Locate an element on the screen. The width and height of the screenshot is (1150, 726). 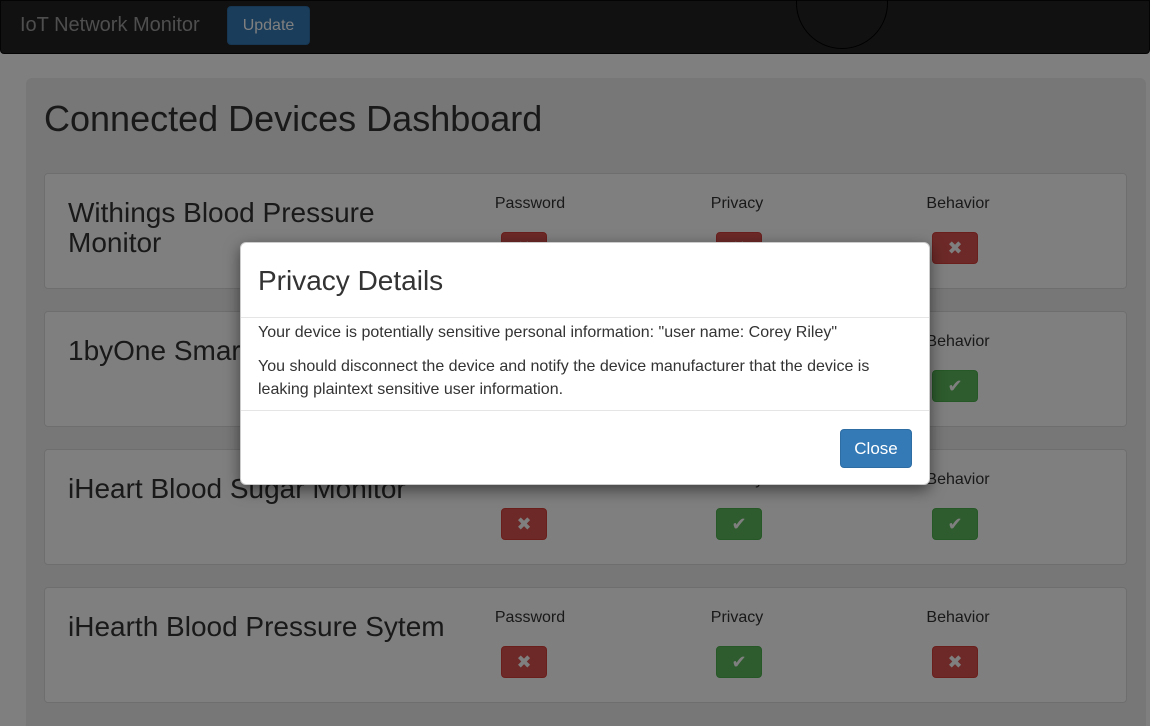
modal-header: Privacy Details is located at coordinates (585, 280).